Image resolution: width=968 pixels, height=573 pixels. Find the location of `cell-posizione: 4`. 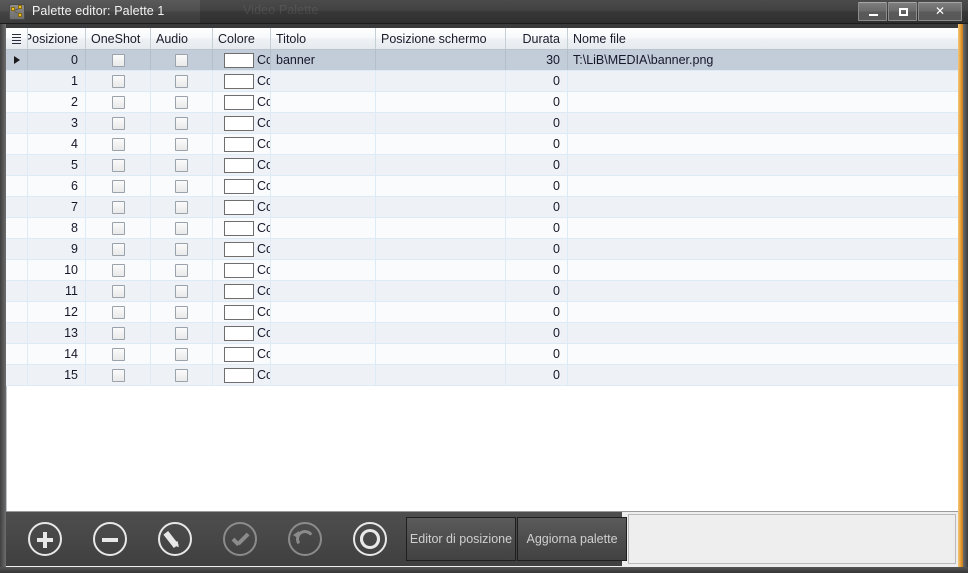

cell-posizione: 4 is located at coordinates (57, 144).